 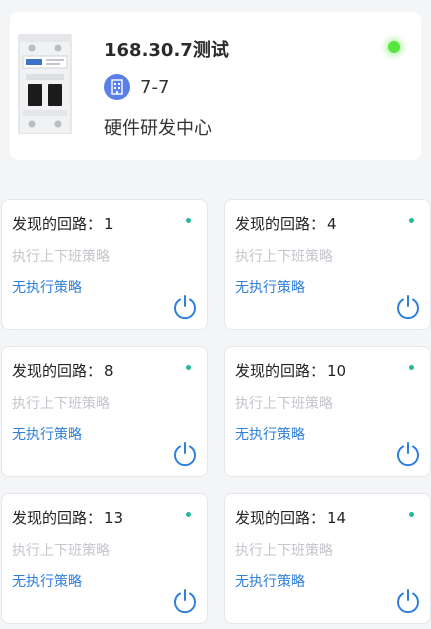 What do you see at coordinates (286, 224) in the screenshot?
I see `circuit-title: 发现的回路： 4` at bounding box center [286, 224].